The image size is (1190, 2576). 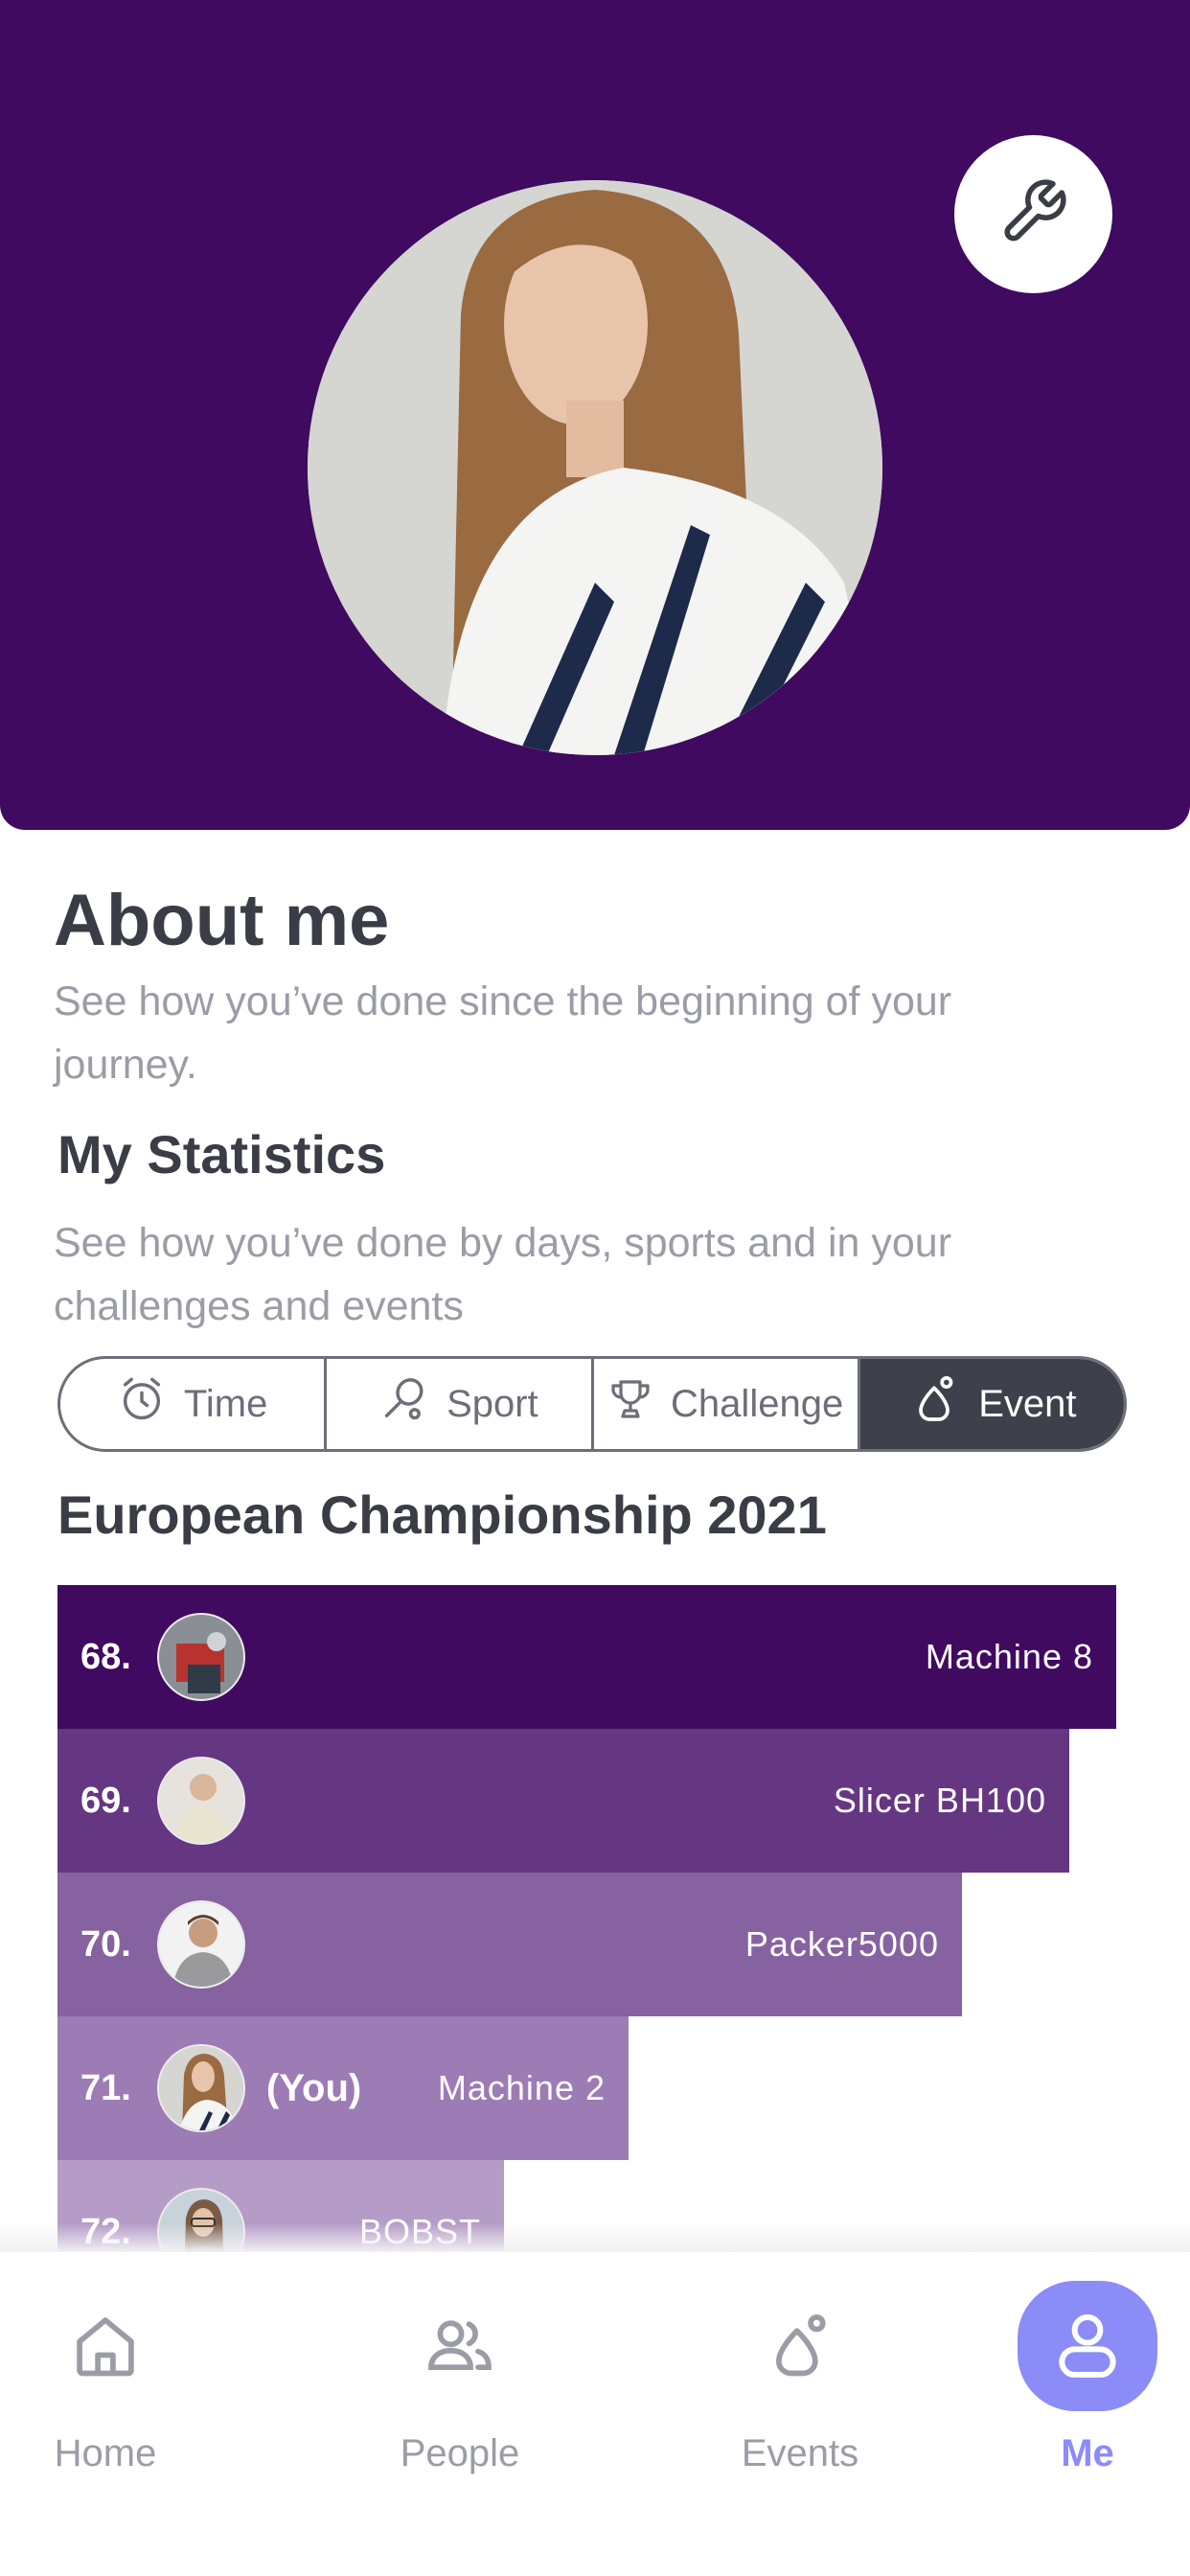 What do you see at coordinates (563, 1801) in the screenshot?
I see `leaderboard-row: 69. Slicer BH100` at bounding box center [563, 1801].